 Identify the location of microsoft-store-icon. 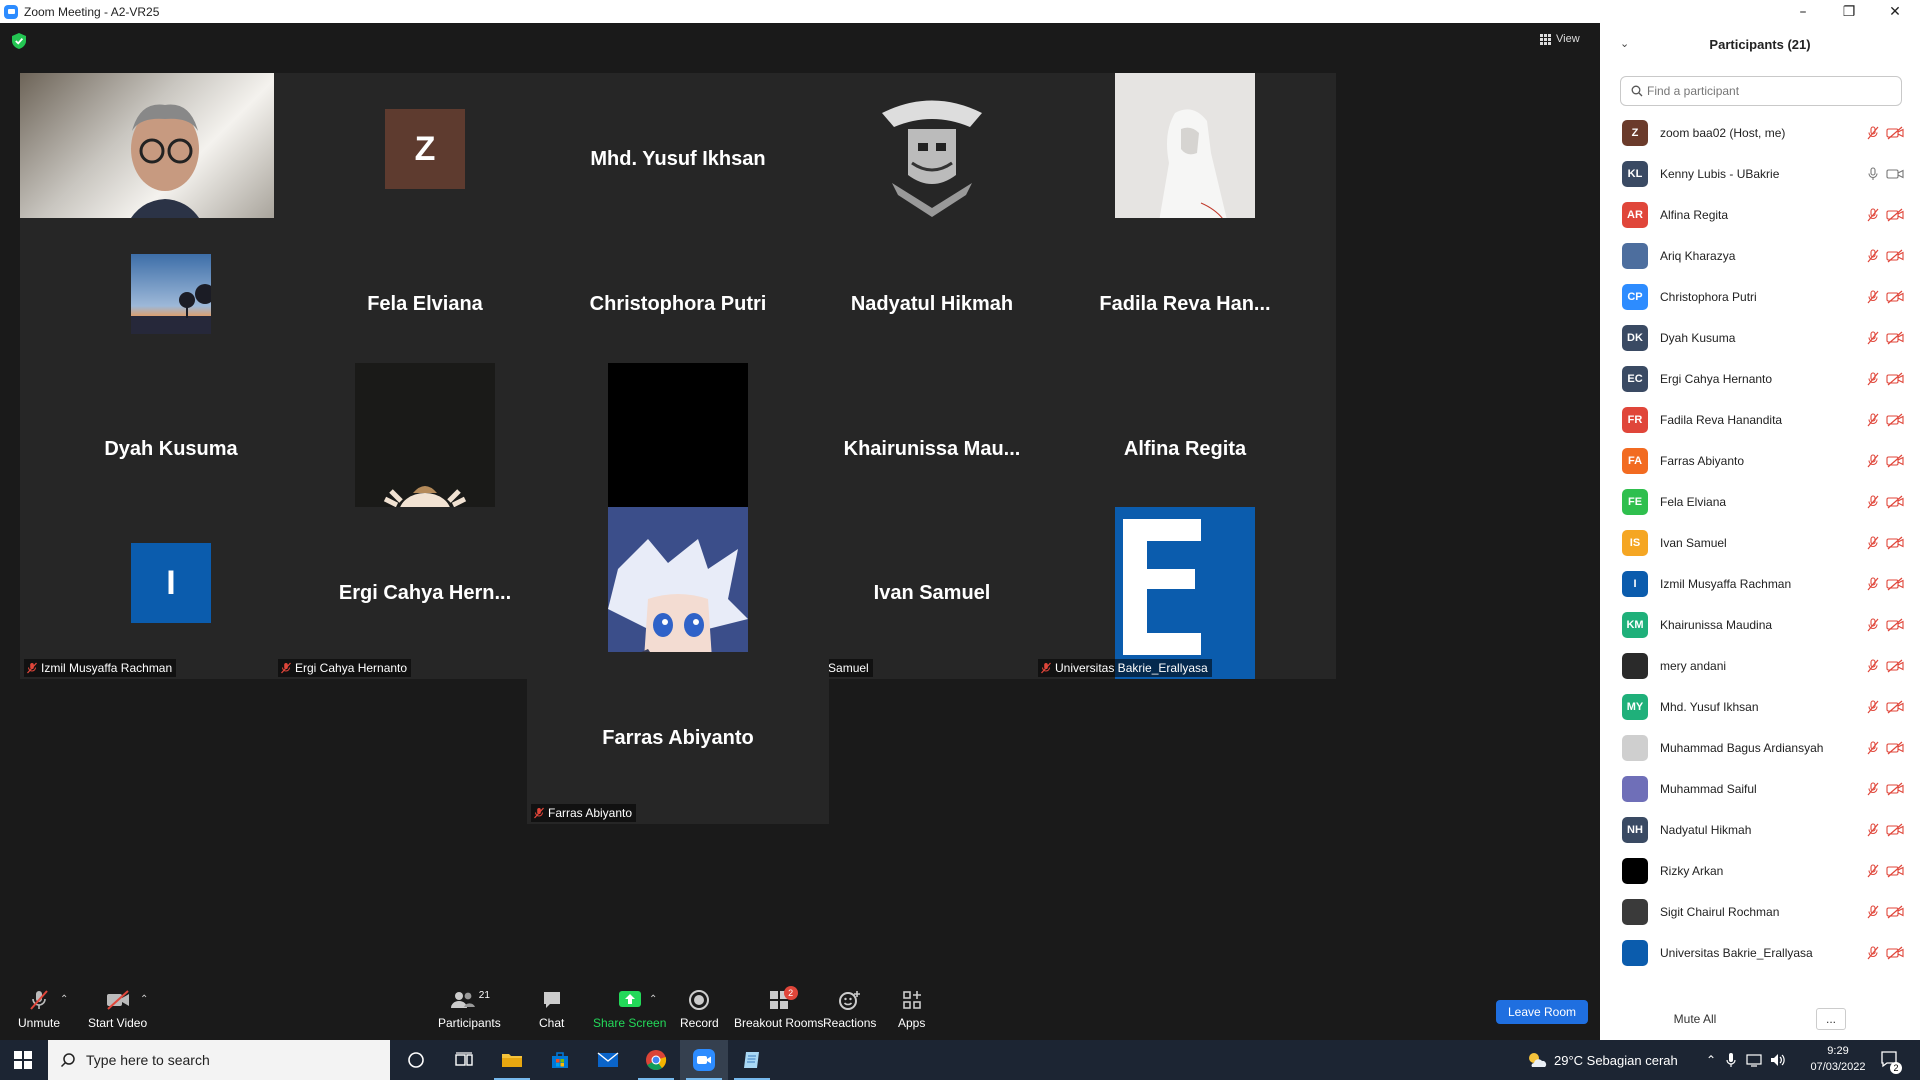
(560, 1060).